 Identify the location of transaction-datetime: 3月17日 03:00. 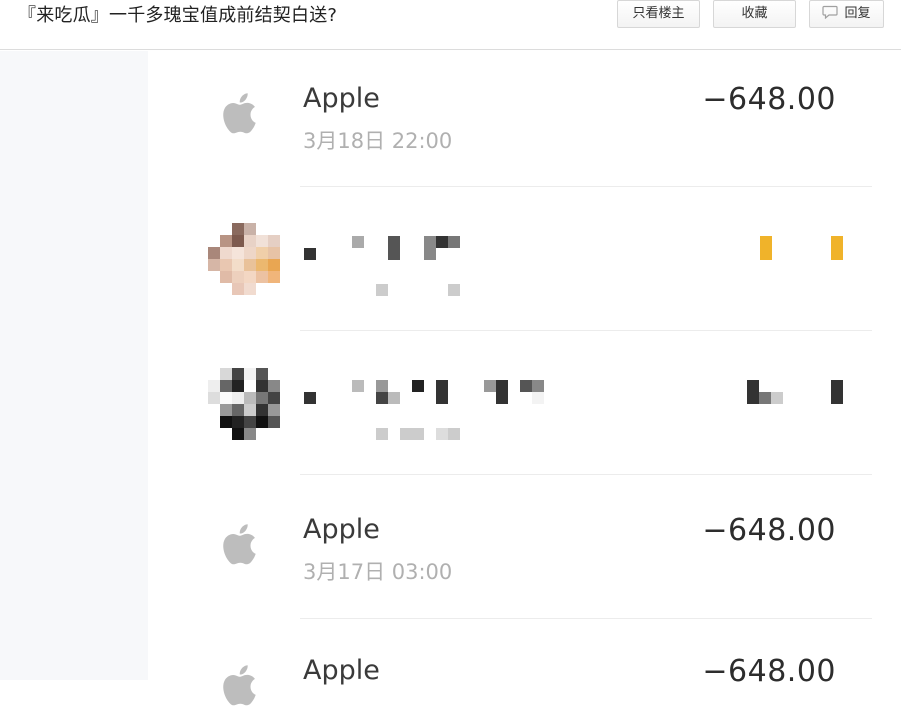
(378, 572).